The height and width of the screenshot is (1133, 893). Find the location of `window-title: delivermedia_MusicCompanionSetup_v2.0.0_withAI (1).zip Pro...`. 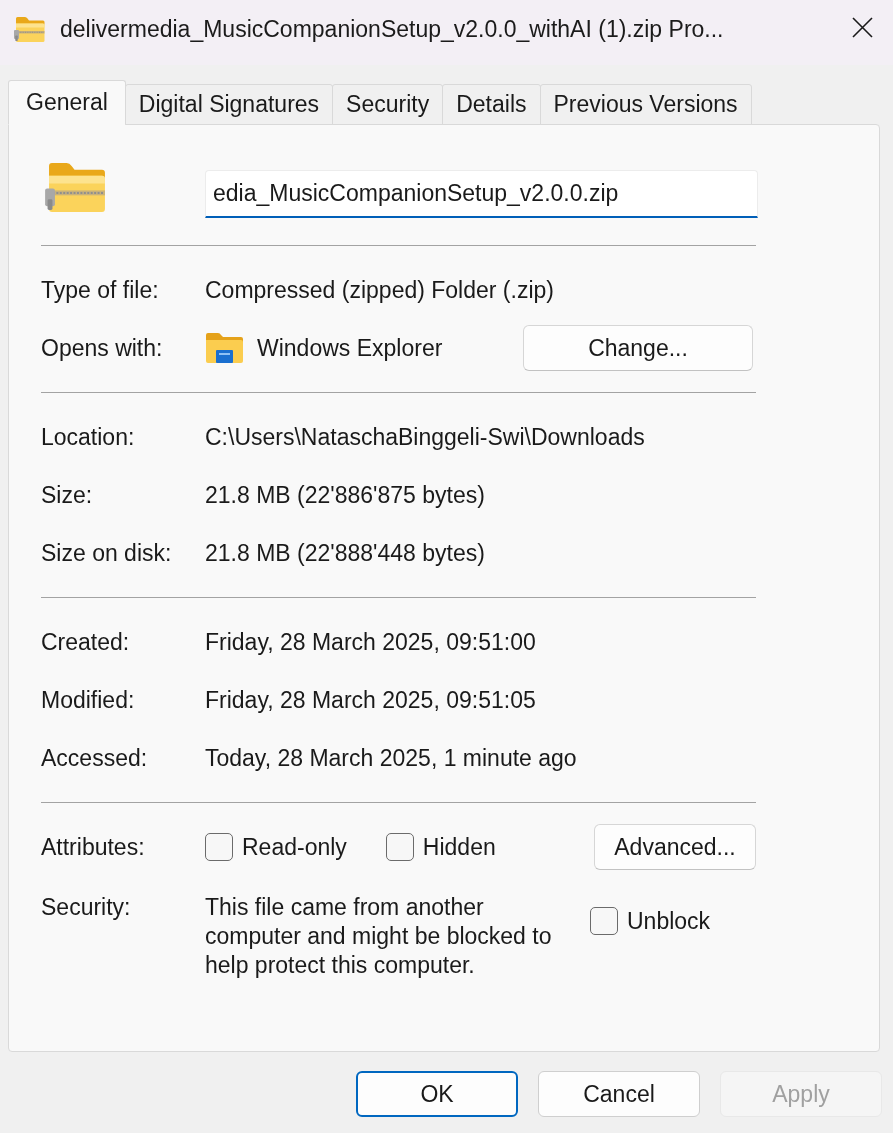

window-title: delivermedia_MusicCompanionSetup_v2.0.0_withAI (1).zip Pro... is located at coordinates (392, 29).